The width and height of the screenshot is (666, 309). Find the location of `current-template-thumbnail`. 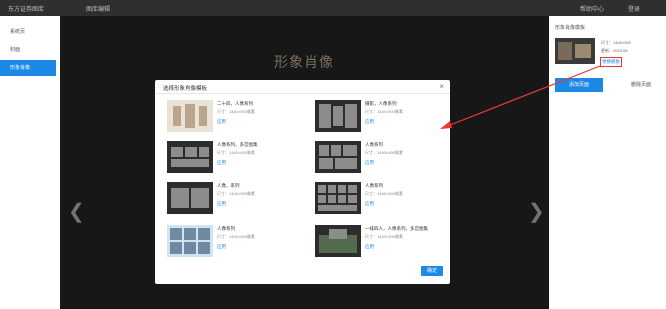

current-template-thumbnail is located at coordinates (575, 51).